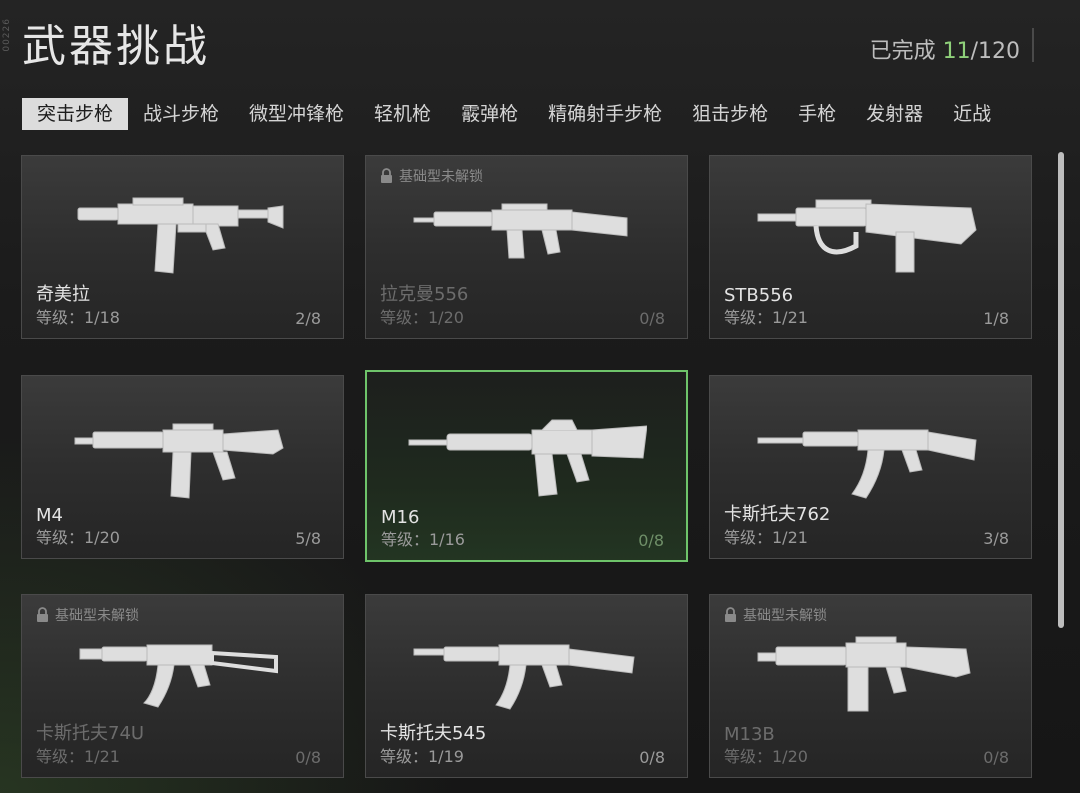  What do you see at coordinates (179, 461) in the screenshot?
I see `m4-rifle-icon` at bounding box center [179, 461].